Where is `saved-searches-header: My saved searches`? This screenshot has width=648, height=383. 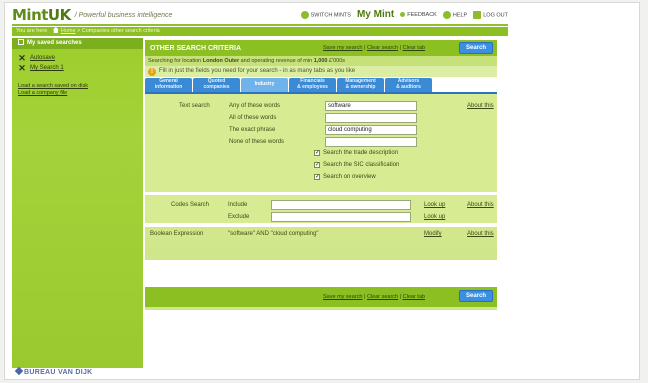 saved-searches-header: My saved searches is located at coordinates (77, 43).